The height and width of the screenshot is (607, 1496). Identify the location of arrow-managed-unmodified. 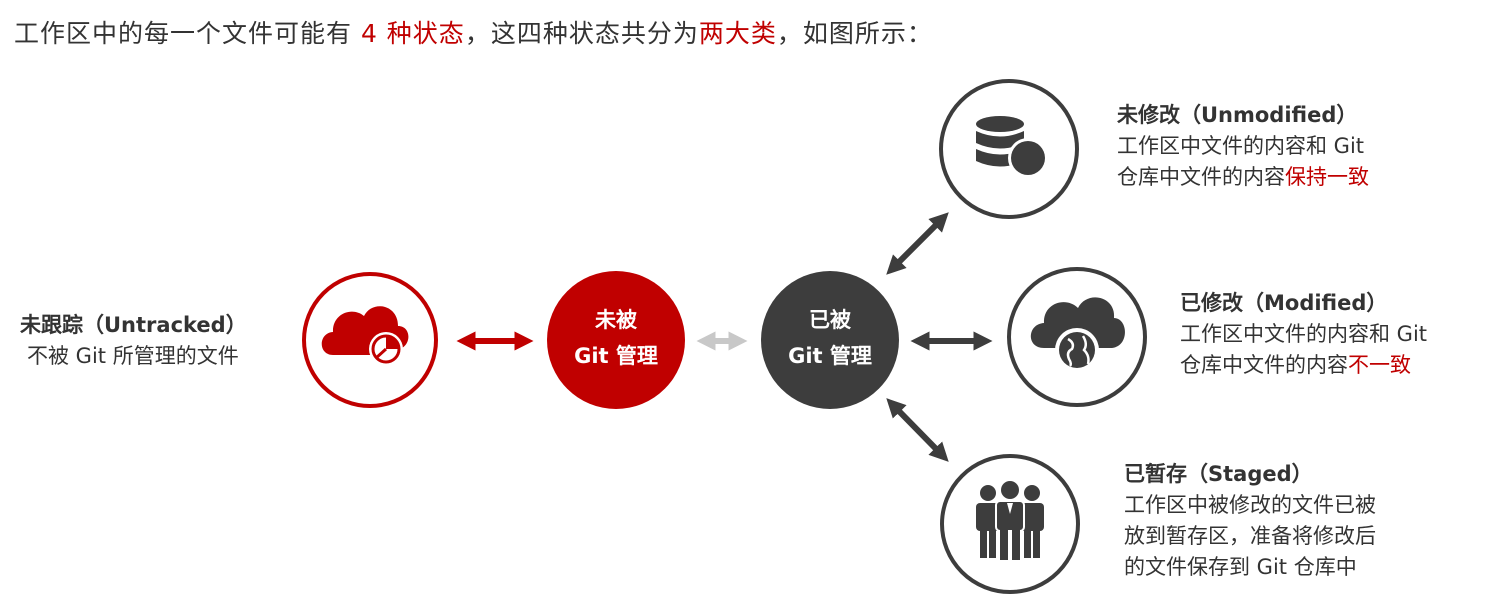
(917, 243).